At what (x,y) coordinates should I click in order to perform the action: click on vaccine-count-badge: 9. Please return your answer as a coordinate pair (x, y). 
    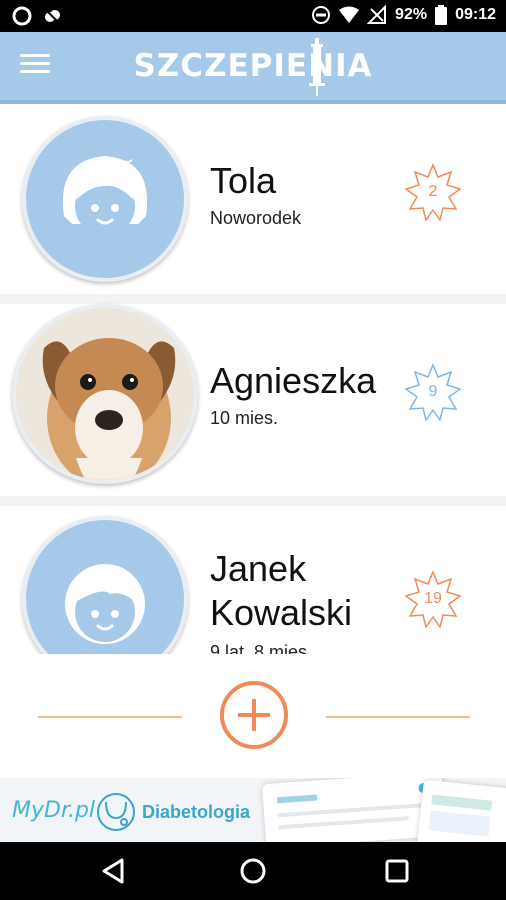
    Looking at the image, I should click on (433, 392).